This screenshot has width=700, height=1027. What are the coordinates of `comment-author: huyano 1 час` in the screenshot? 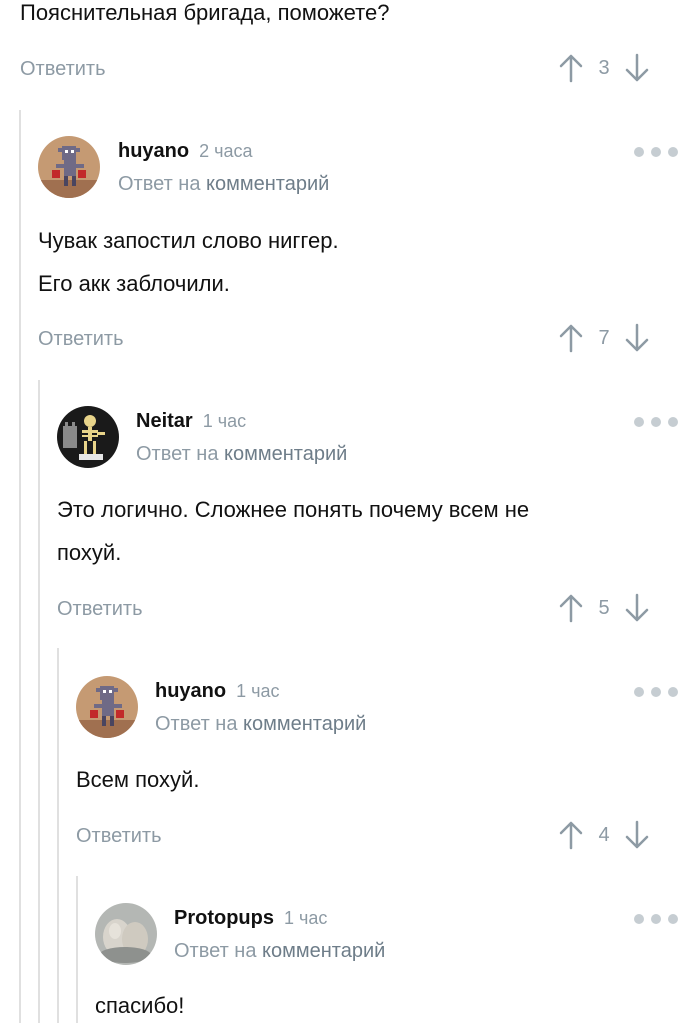 It's located at (217, 691).